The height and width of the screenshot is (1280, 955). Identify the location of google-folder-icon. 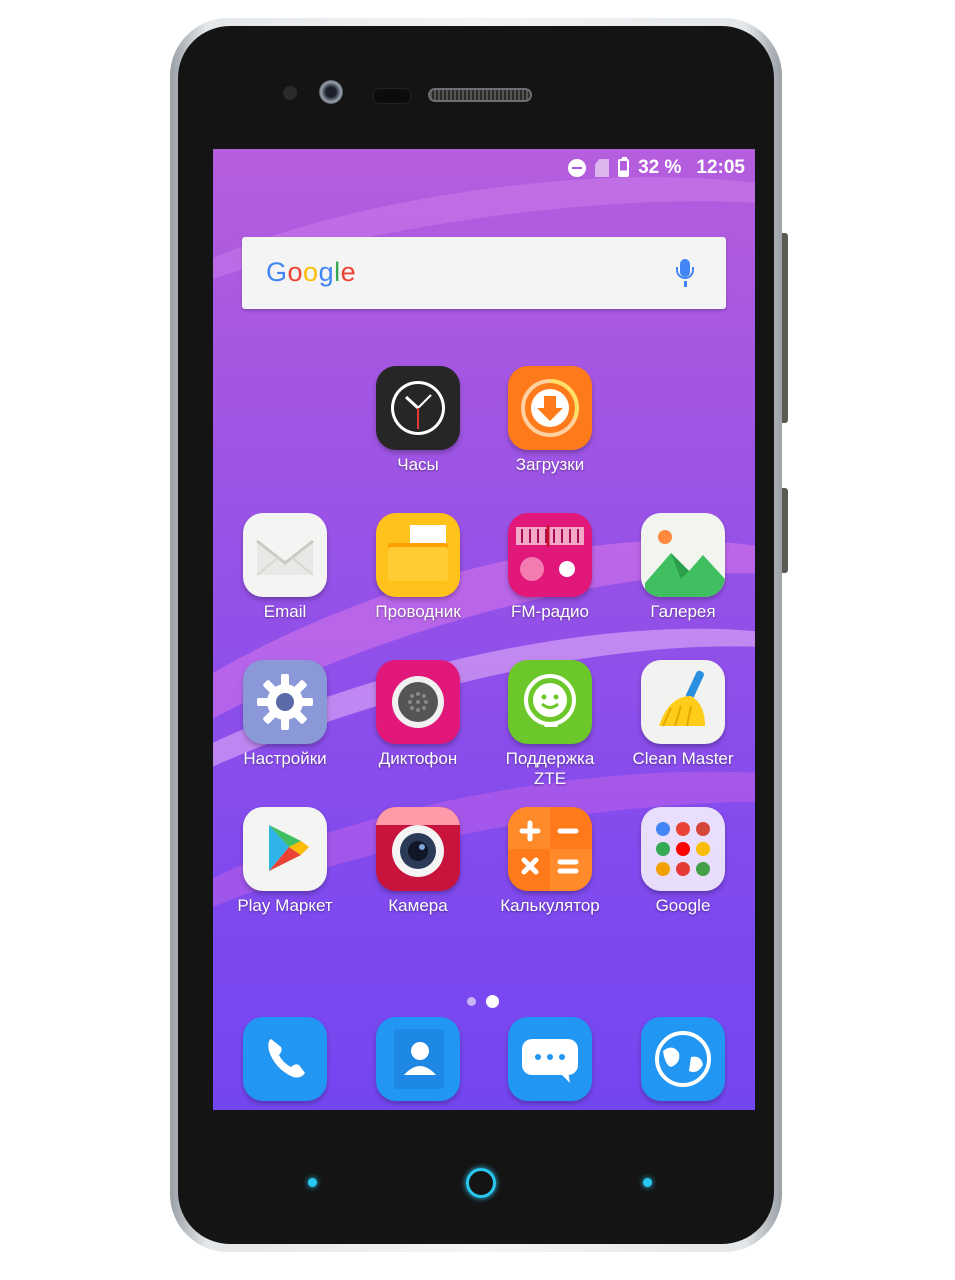
(683, 849).